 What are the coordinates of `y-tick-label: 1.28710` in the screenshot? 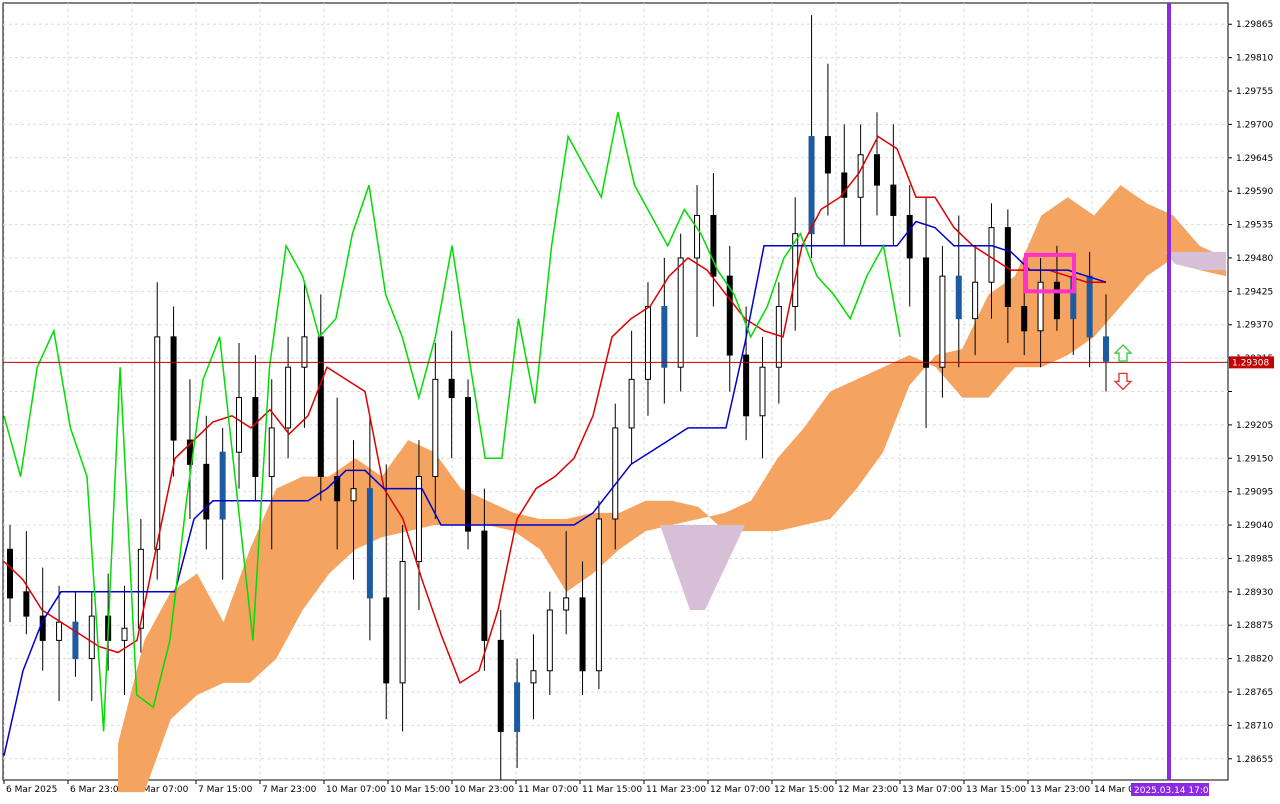 It's located at (1254, 726).